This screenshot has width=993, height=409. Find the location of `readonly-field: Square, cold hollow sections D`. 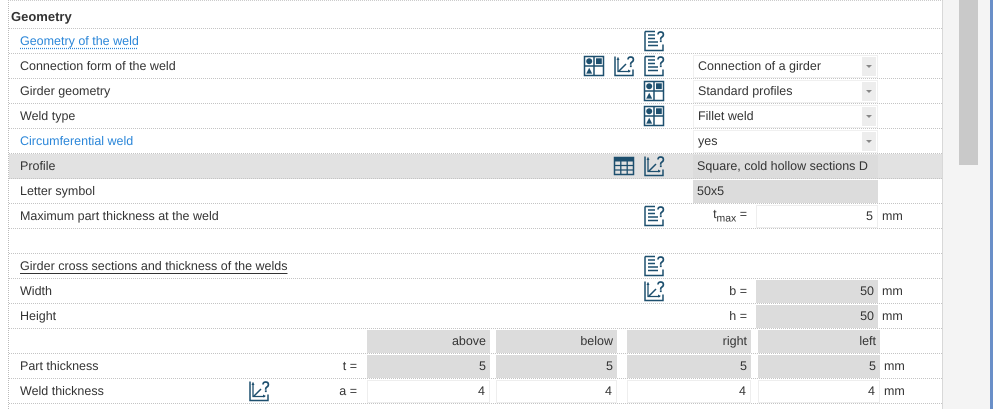

readonly-field: Square, cold hollow sections D is located at coordinates (785, 166).